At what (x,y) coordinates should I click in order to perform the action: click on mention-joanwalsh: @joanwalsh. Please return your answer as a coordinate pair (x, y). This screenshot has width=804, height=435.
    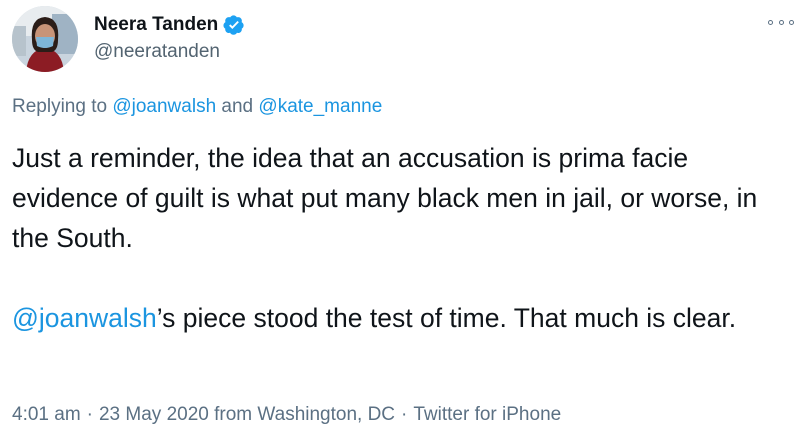
    Looking at the image, I should click on (164, 106).